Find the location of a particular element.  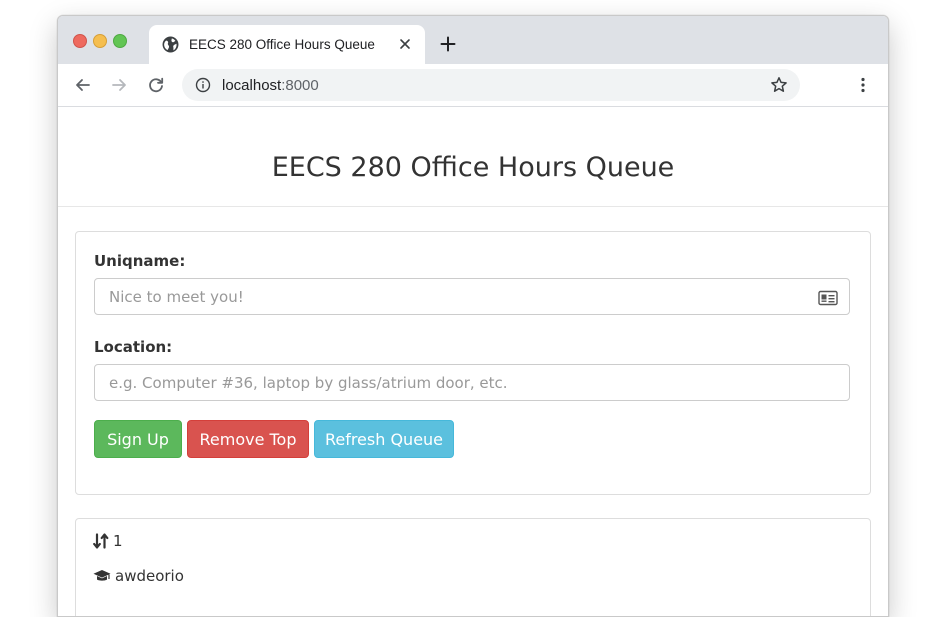

page-header: EECS 280 Office Hours Queue is located at coordinates (473, 157).